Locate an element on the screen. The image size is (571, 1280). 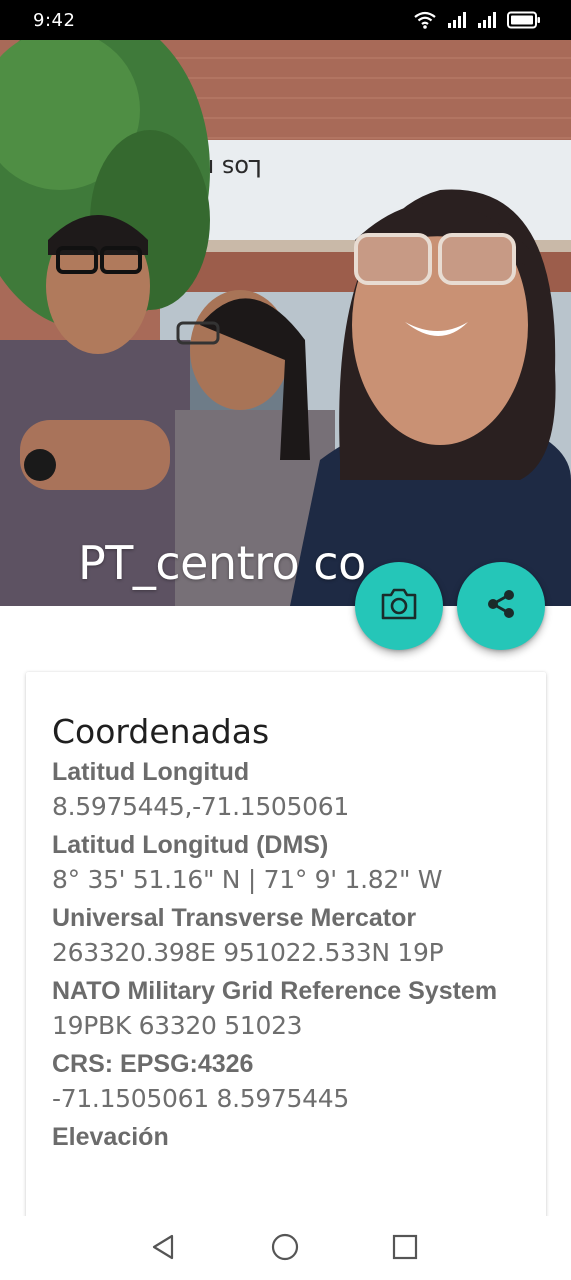
coord-value: 263320.398E 951022.533N 19P is located at coordinates (248, 952).